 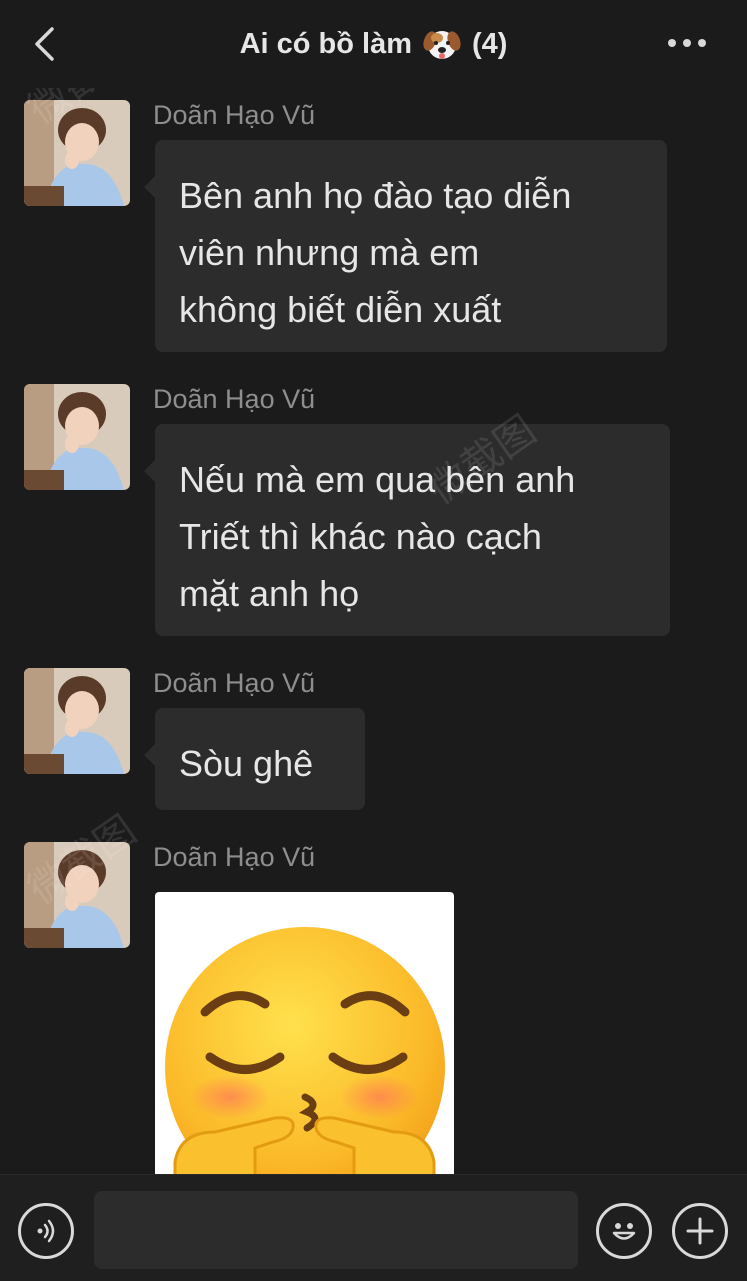 I want to click on message-line: không biết diễn xuất, so click(x=340, y=309).